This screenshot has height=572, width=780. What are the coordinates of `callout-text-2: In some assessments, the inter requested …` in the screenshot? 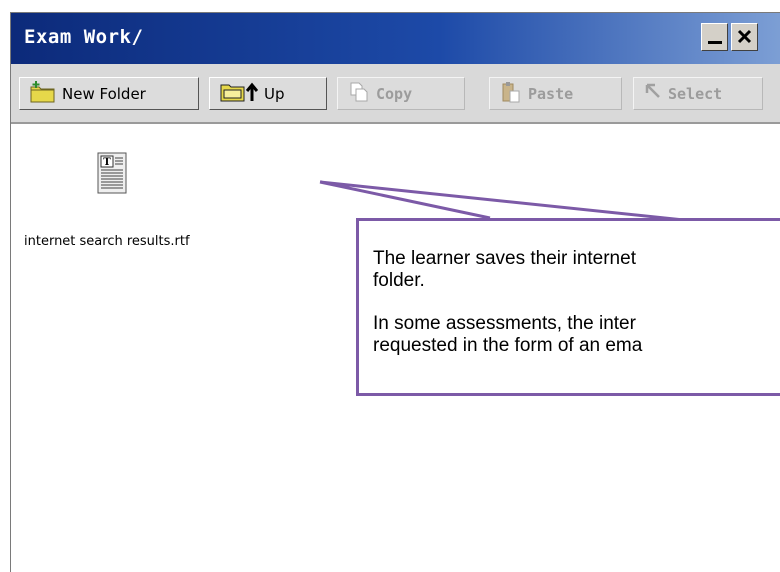 It's located at (508, 334).